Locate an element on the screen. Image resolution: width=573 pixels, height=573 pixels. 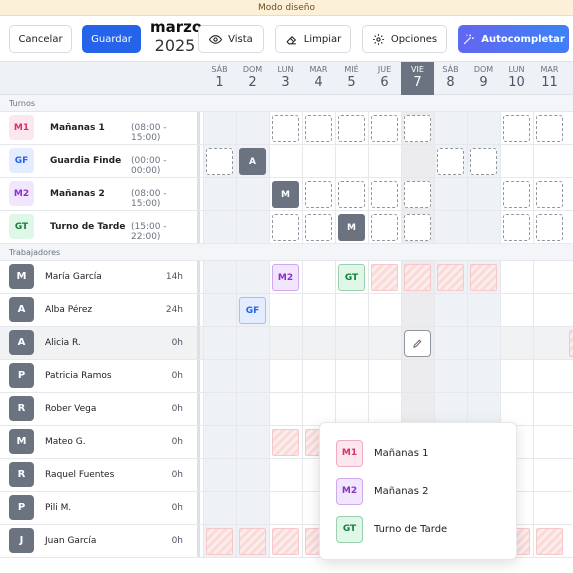
day-column-header: MAR 11 is located at coordinates (549, 79).